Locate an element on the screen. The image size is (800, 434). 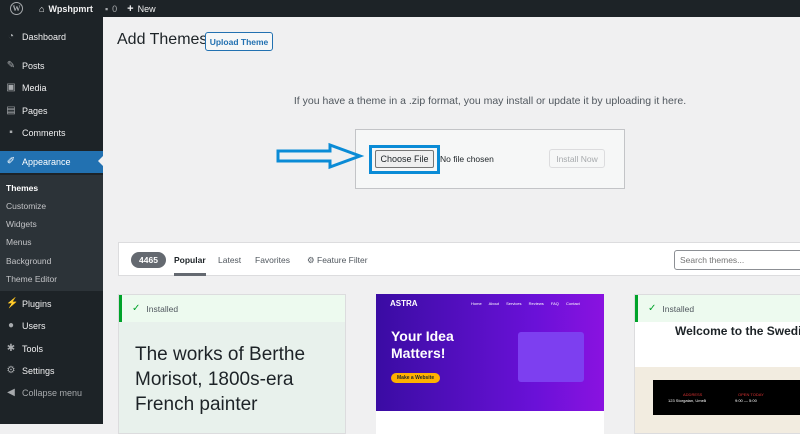
comments-link: ▪ 0 is located at coordinates (111, 9).